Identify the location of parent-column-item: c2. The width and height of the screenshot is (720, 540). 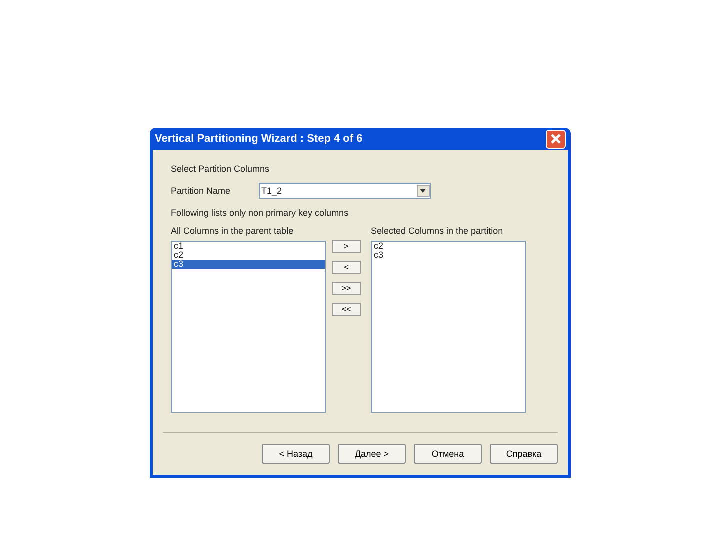
(248, 255).